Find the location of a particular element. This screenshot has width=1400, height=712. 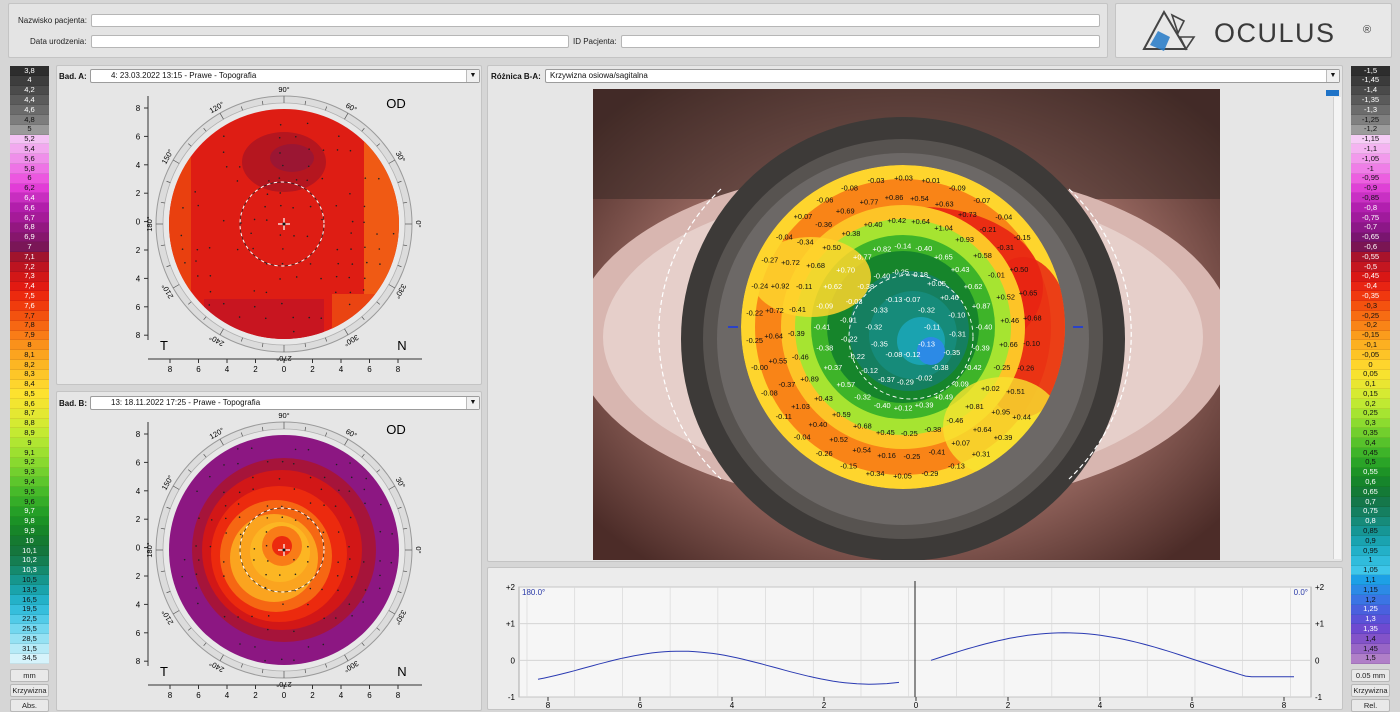

scale-value-cell: 0 is located at coordinates (1370, 365).